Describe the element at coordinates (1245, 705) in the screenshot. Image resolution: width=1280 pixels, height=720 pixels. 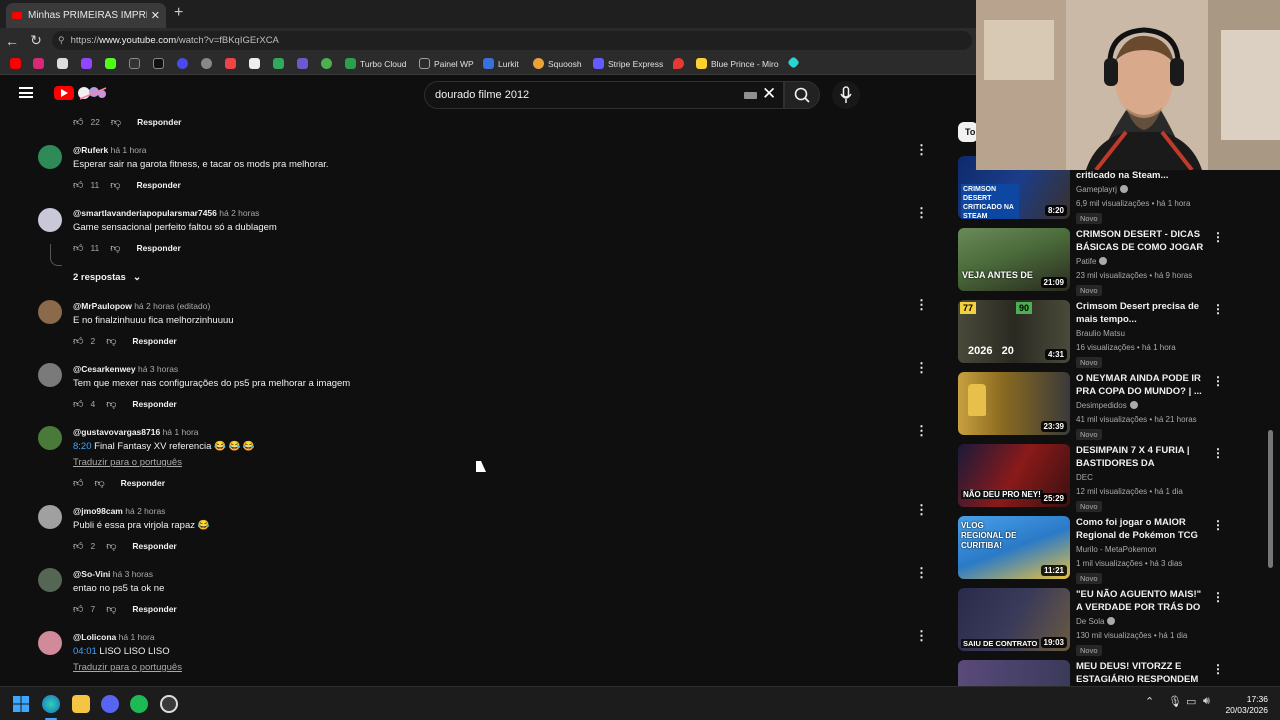
I see `system-clock: 17:36 20/03/2026` at that location.